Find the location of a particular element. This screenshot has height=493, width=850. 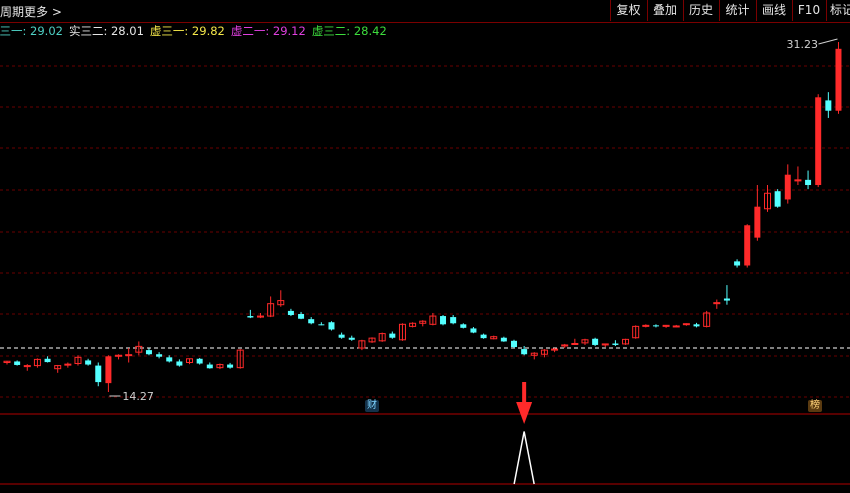

rank-badge: 榜 is located at coordinates (815, 406).